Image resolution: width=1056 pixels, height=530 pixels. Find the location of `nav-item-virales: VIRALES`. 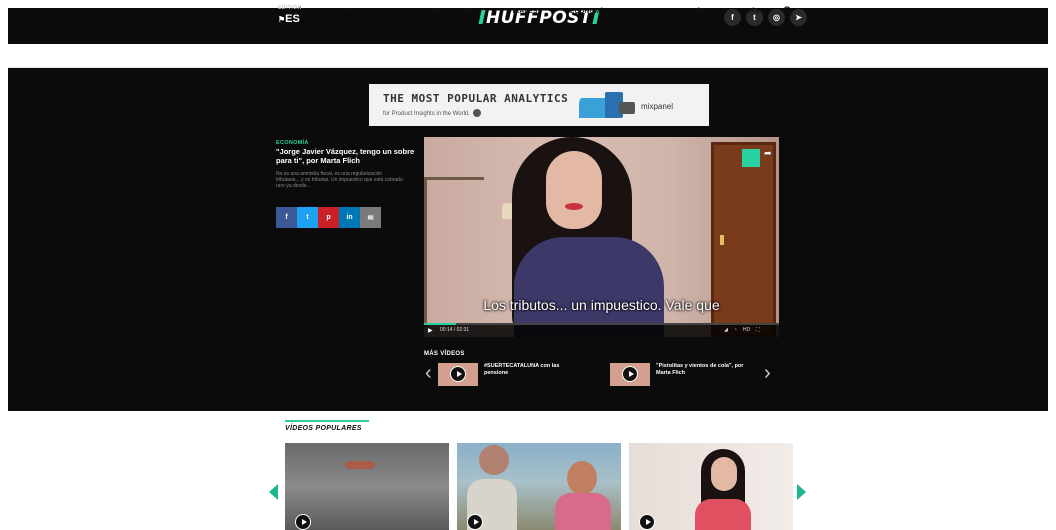

nav-item-virales: VIRALES is located at coordinates (523, 11).